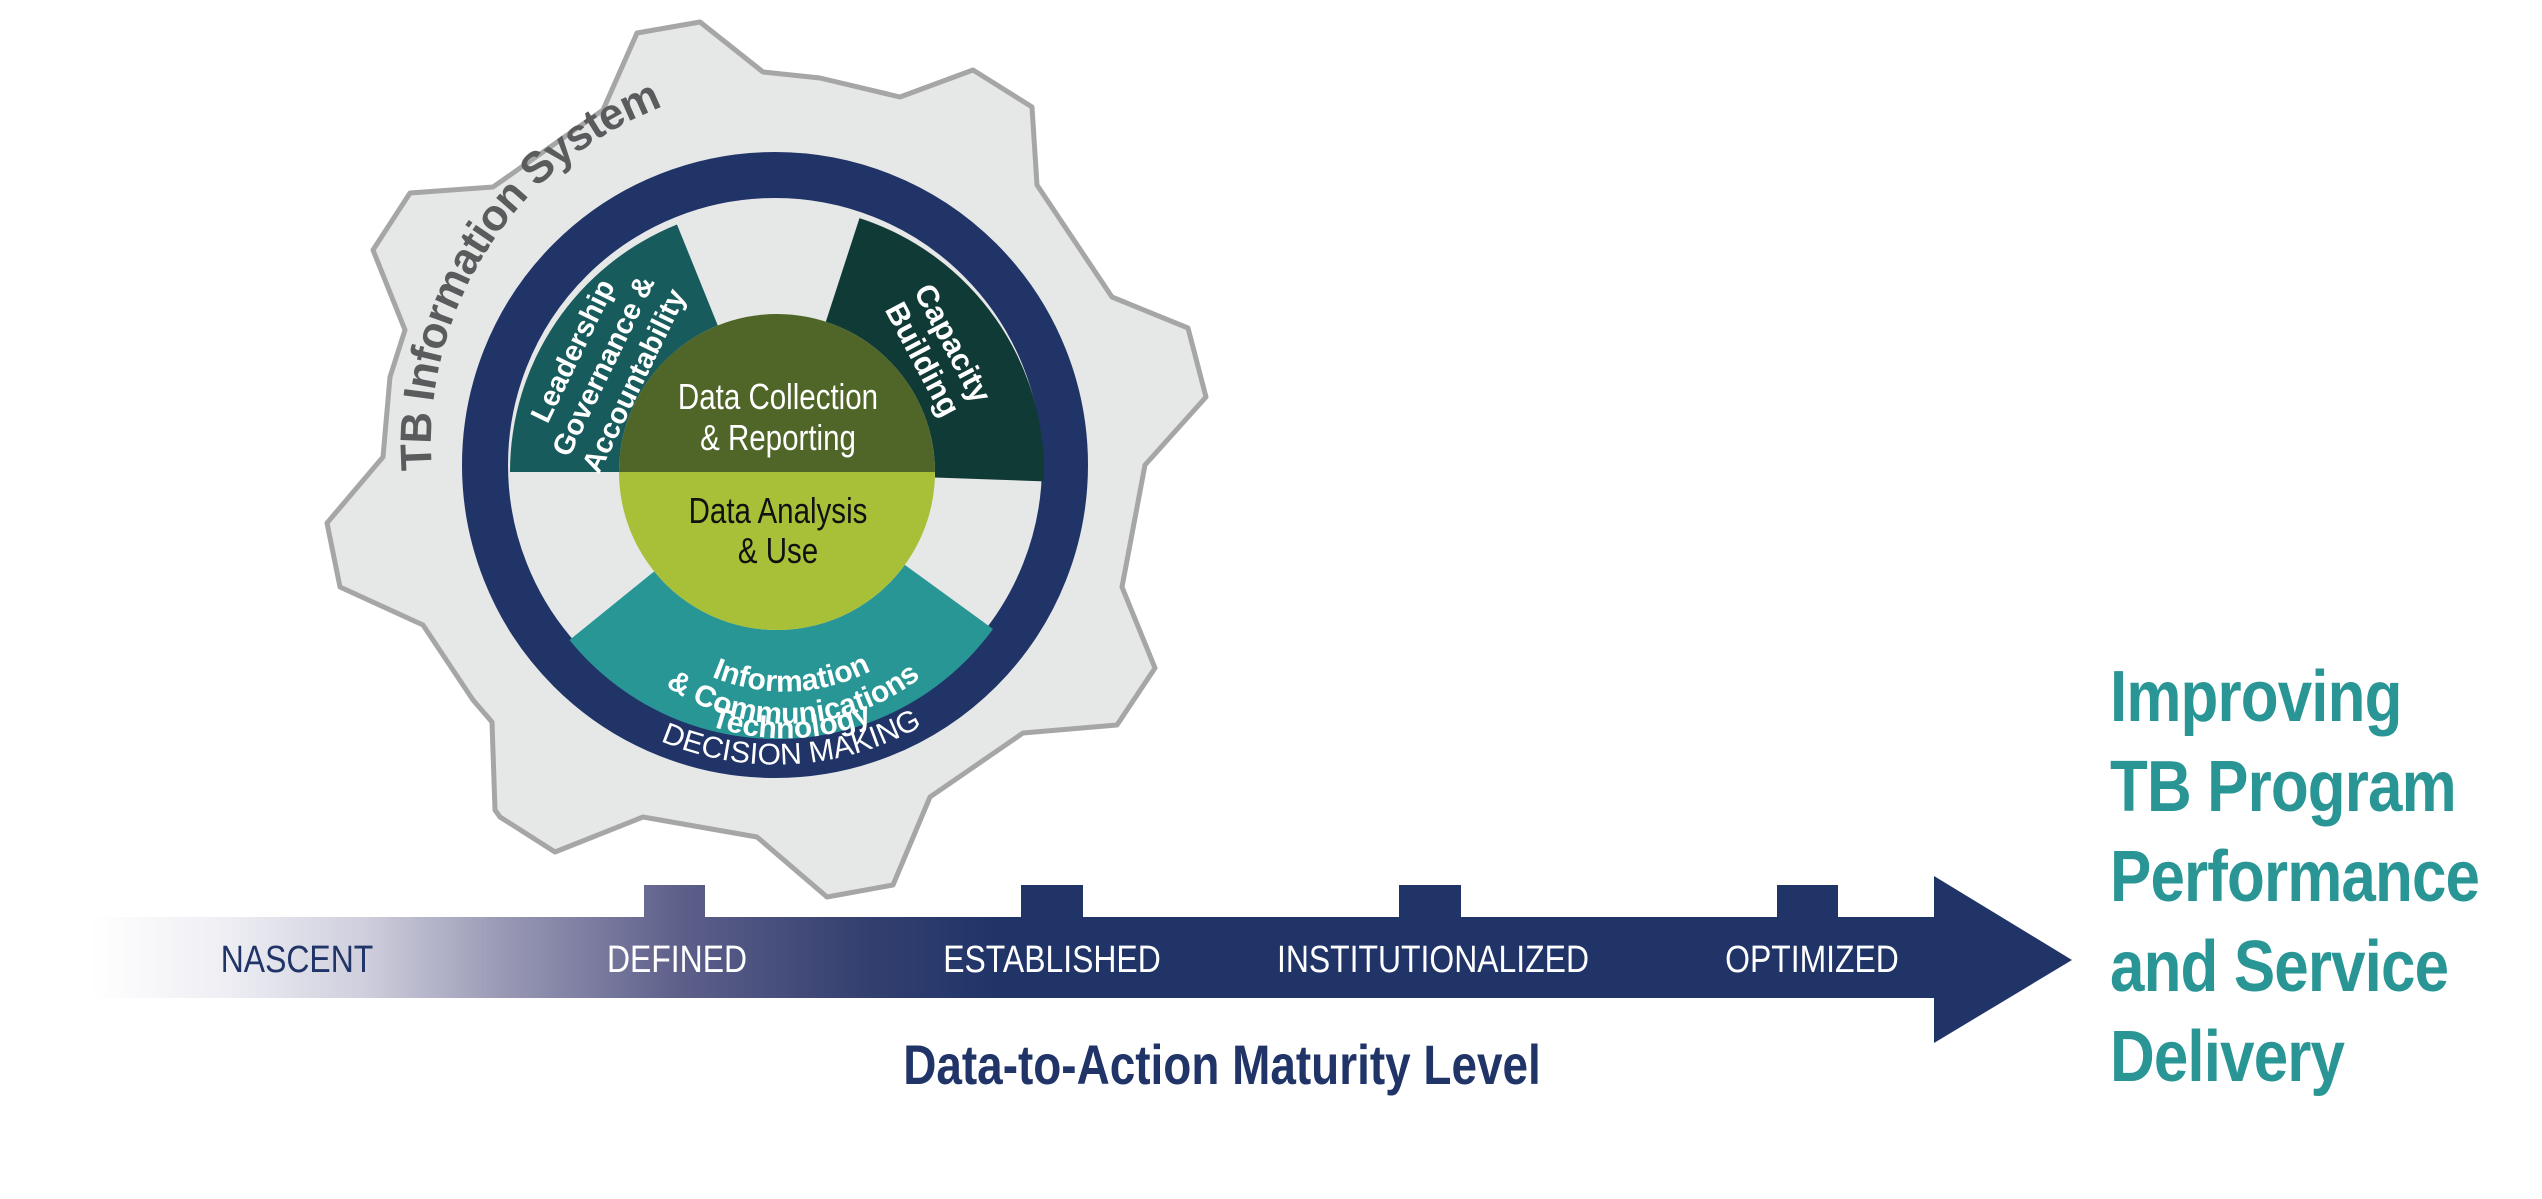 Image resolution: width=2542 pixels, height=1199 pixels. Describe the element at coordinates (2279, 967) in the screenshot. I see `outcome-line: and Service` at that location.